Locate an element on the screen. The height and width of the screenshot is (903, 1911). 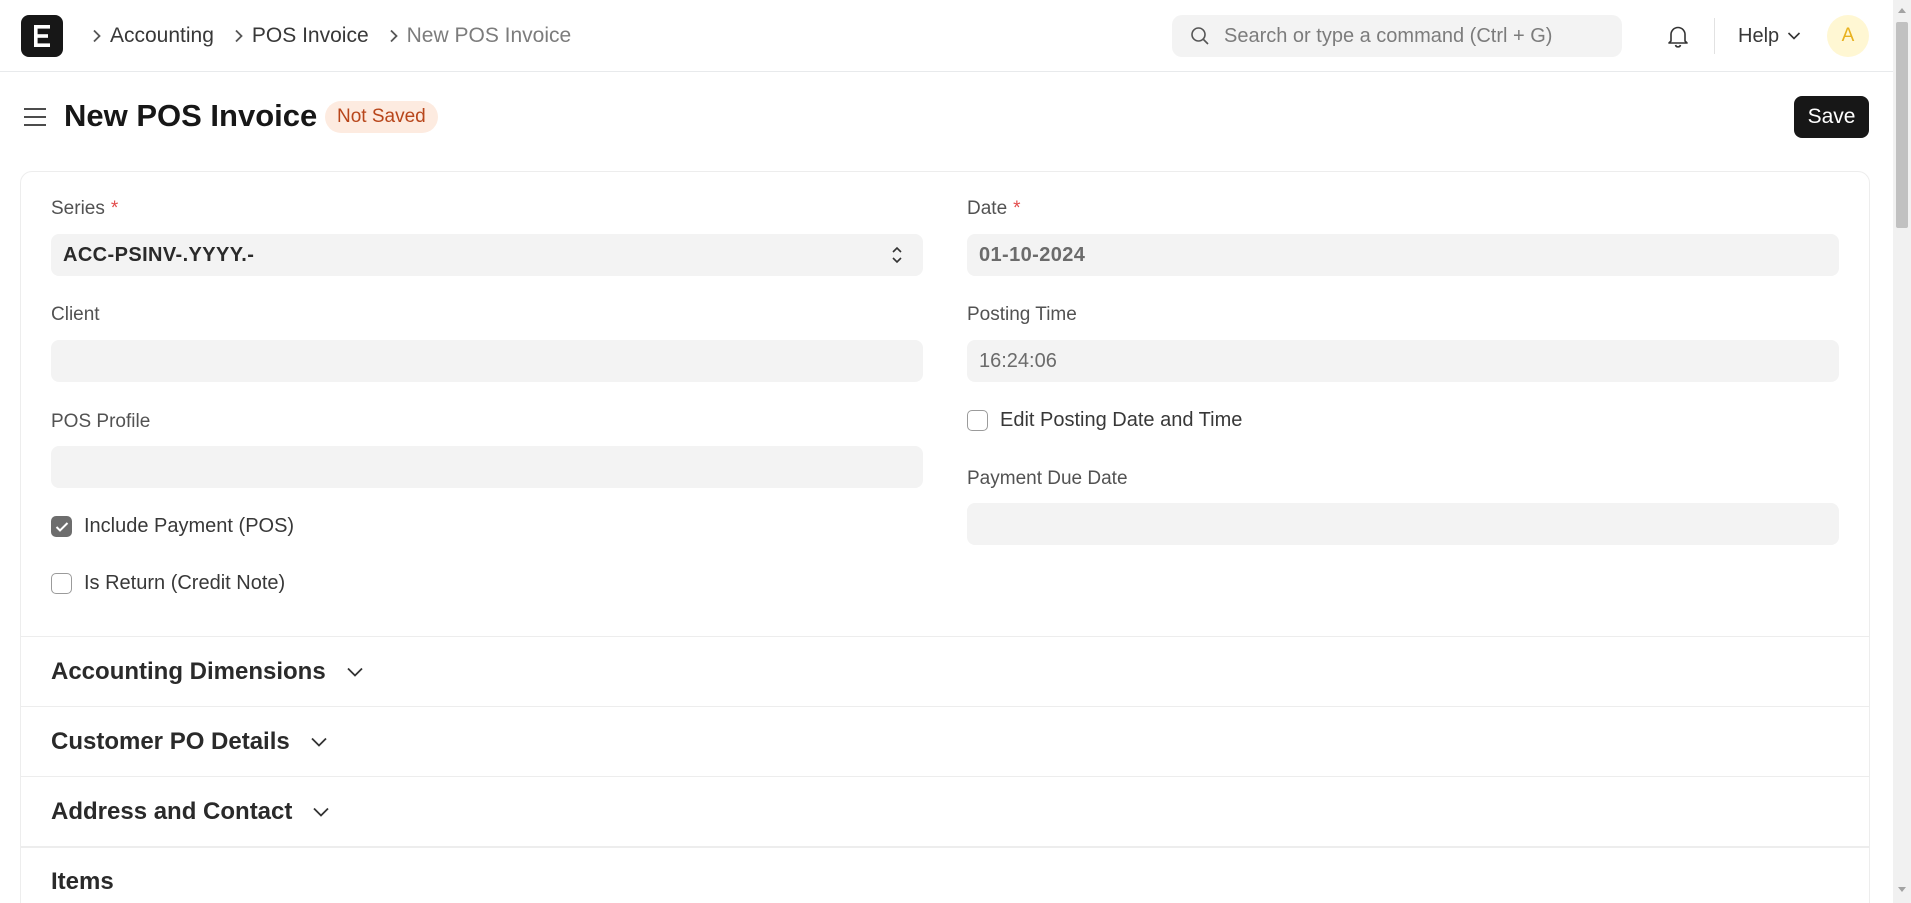
save-button: Save is located at coordinates (1831, 117).